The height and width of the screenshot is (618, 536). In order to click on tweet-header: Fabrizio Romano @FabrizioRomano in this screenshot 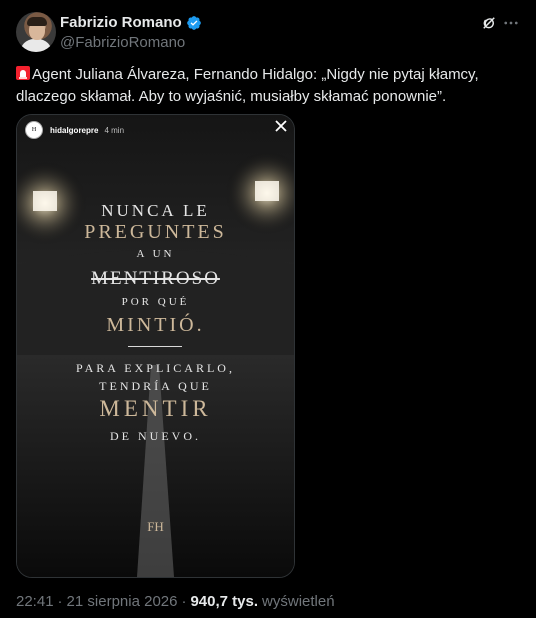, I will do `click(268, 34)`.